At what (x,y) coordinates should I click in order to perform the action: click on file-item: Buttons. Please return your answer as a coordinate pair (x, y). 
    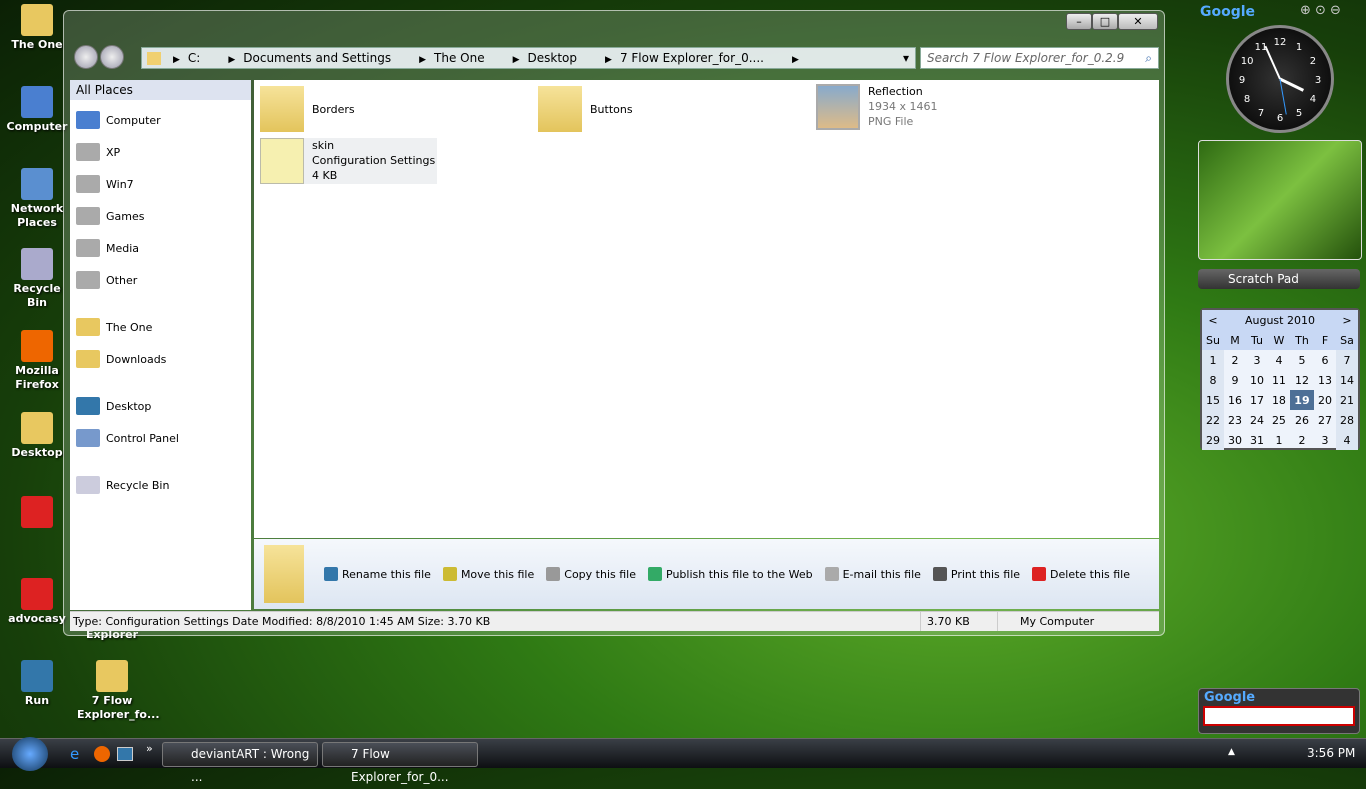
    Looking at the image, I should click on (585, 109).